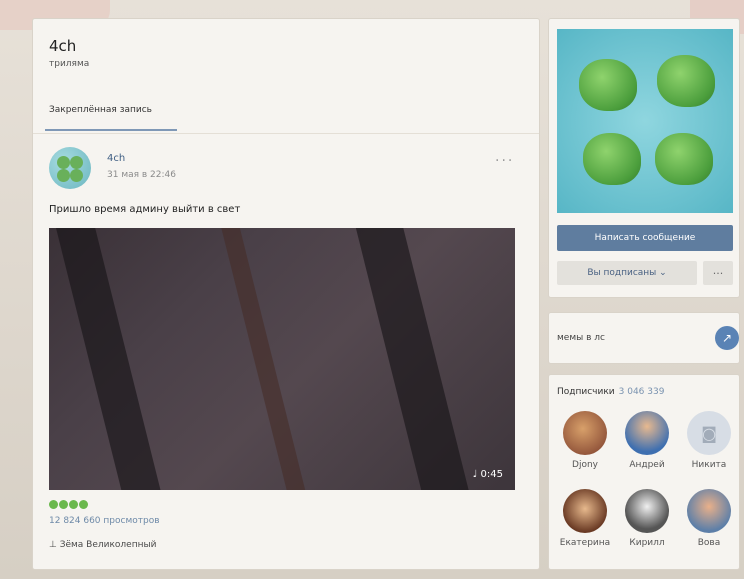  I want to click on duration-text: 0:45, so click(491, 474).